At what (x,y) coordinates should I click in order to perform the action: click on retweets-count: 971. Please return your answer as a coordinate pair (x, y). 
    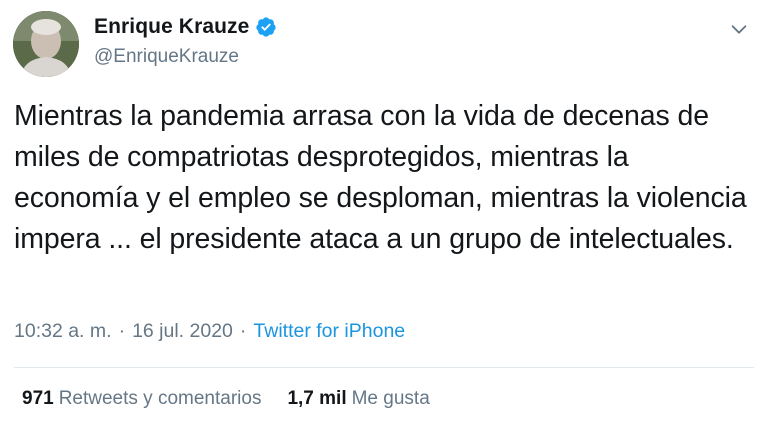
    Looking at the image, I should click on (38, 398).